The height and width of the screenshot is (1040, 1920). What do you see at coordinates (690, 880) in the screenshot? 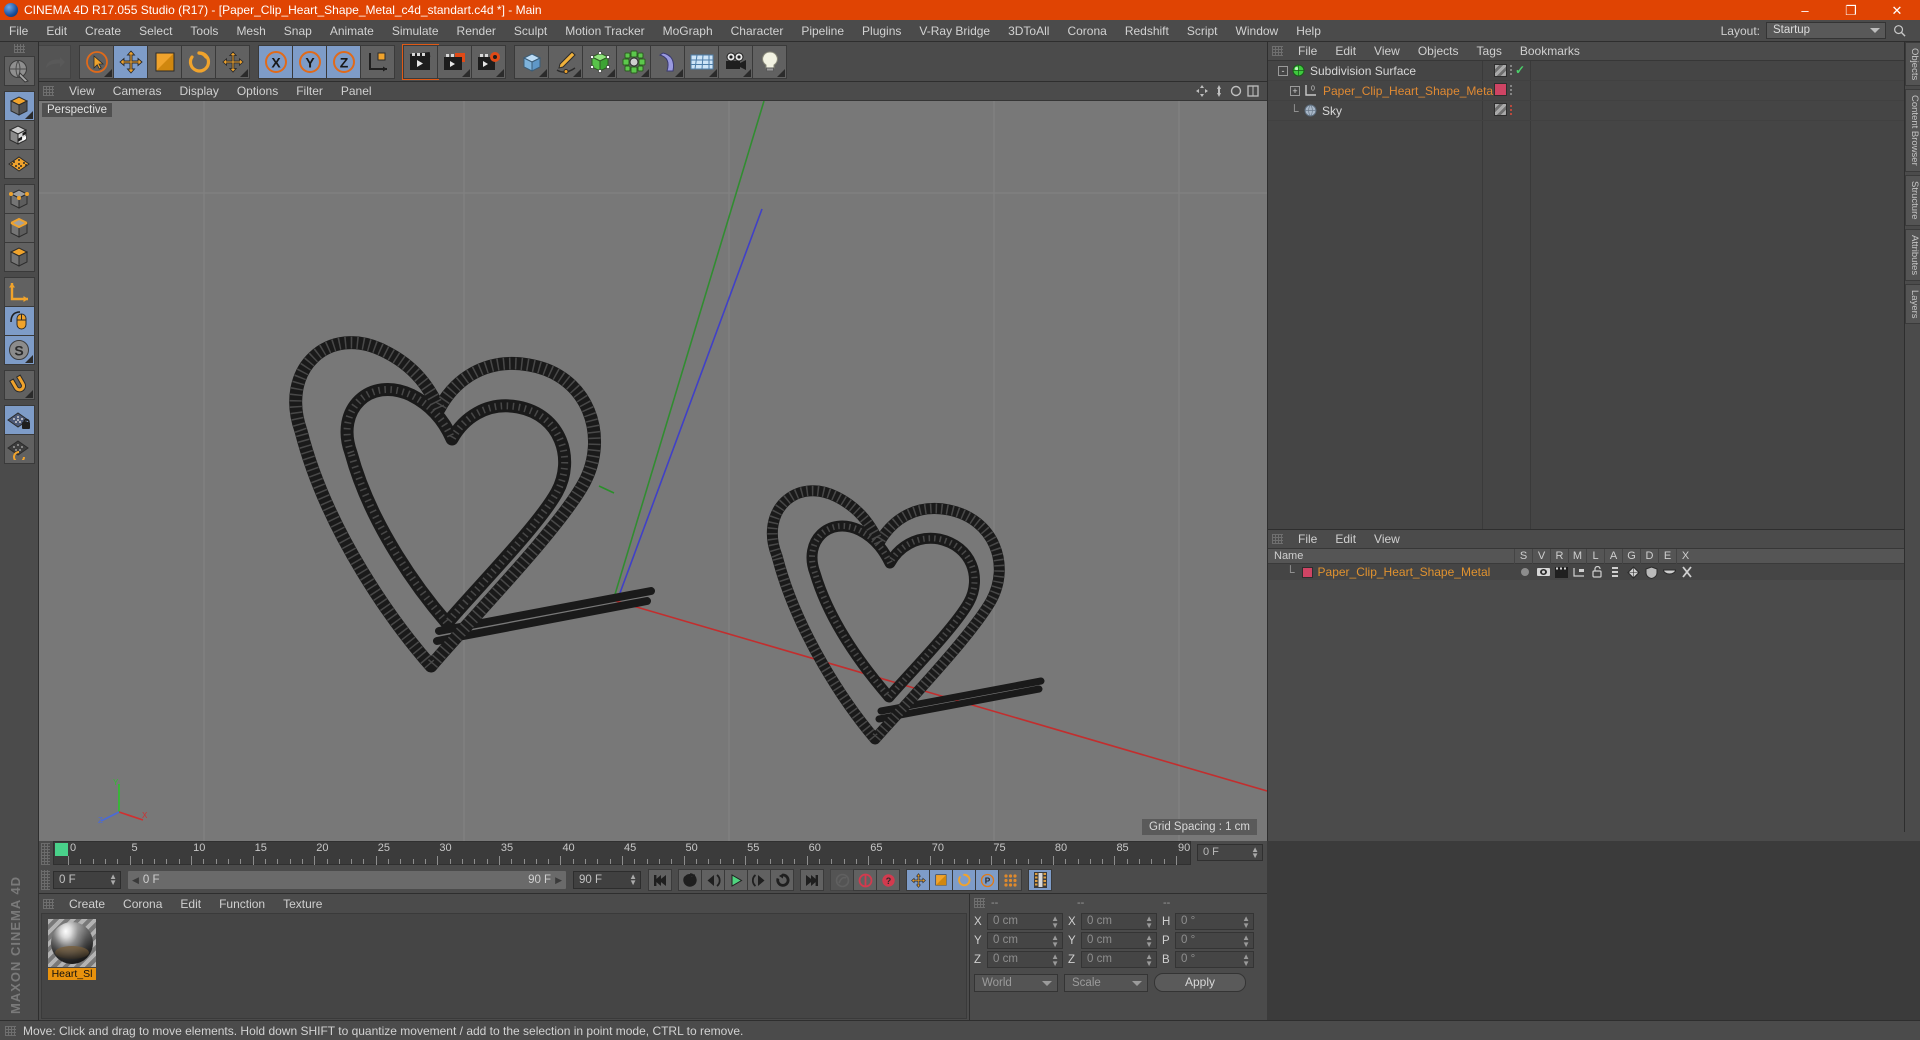
I see `play-reverse-button` at bounding box center [690, 880].